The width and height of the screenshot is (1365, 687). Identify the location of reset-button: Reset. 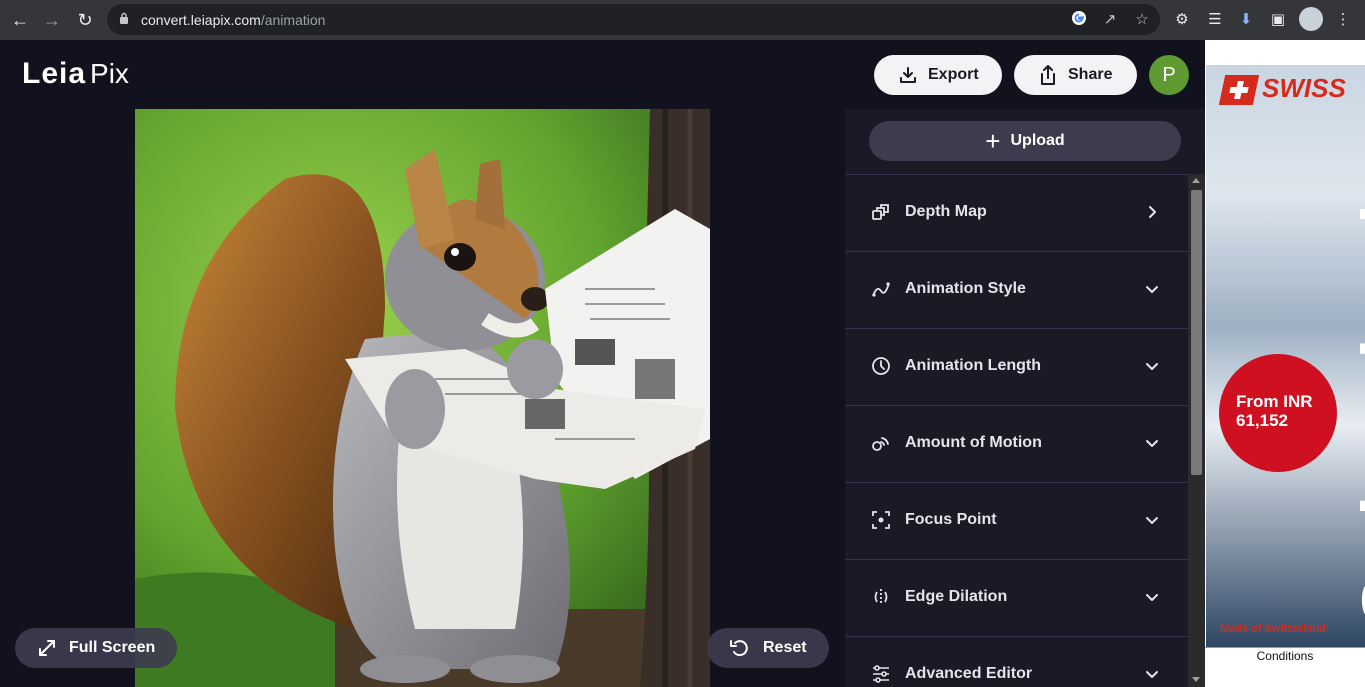
(768, 648).